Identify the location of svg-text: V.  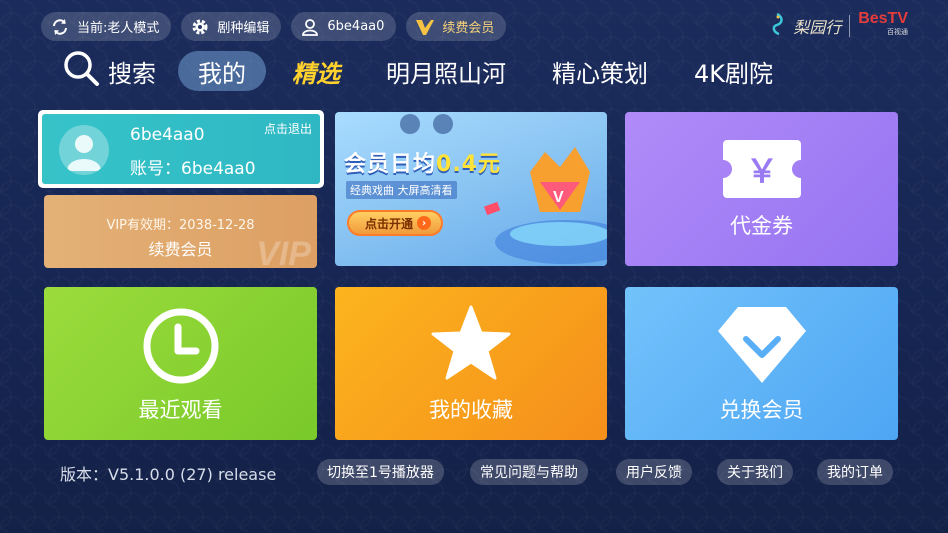
(558, 197).